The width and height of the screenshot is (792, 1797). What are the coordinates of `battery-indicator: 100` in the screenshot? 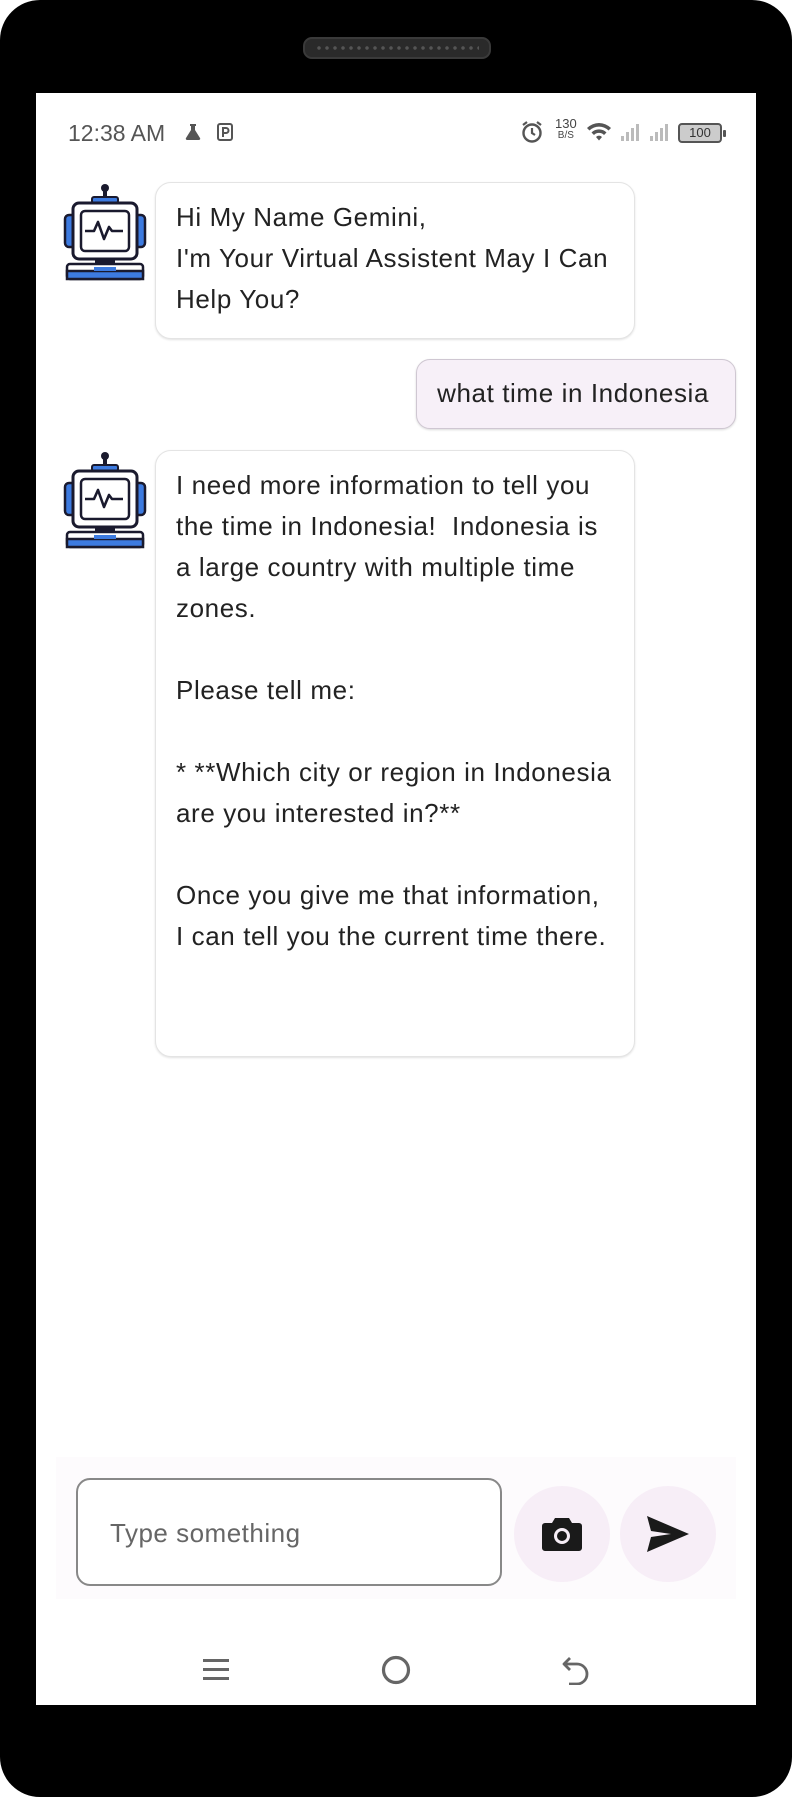 It's located at (702, 133).